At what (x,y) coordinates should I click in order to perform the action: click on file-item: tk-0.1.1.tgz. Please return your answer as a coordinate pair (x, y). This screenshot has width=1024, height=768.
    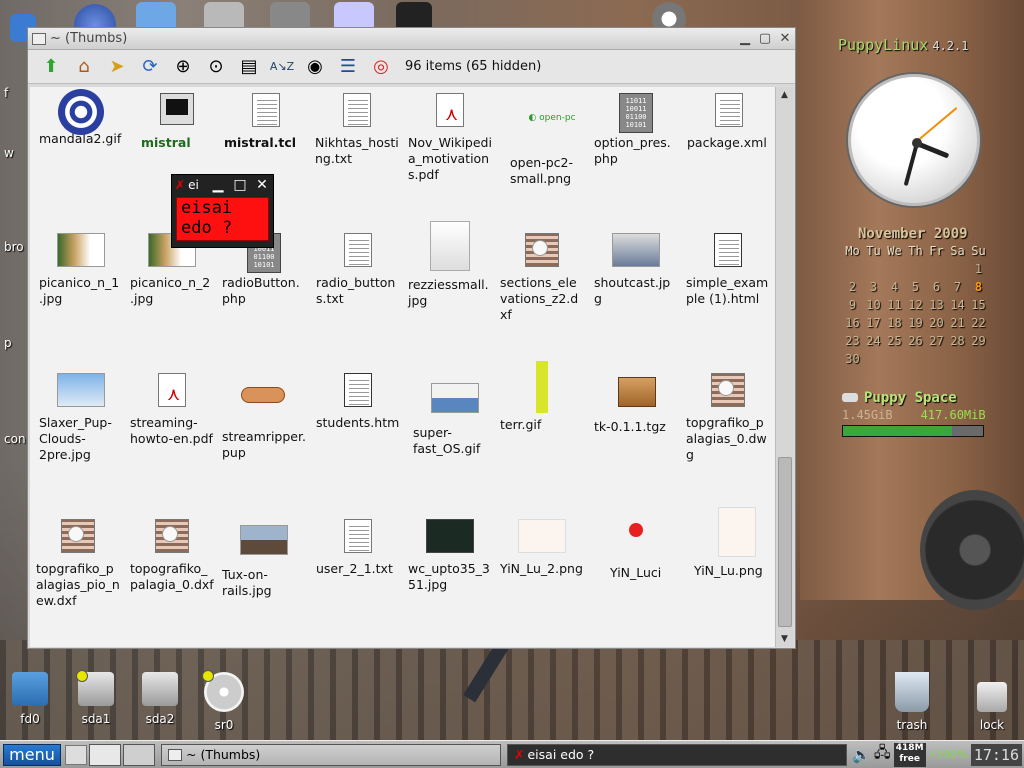
    Looking at the image, I should click on (636, 404).